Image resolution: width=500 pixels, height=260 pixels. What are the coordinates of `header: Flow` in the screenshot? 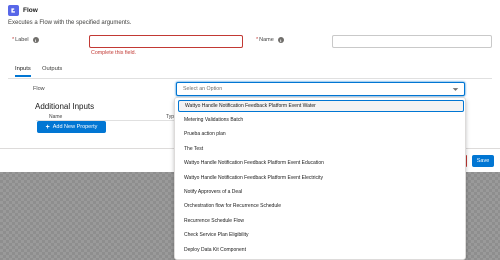 It's located at (23, 10).